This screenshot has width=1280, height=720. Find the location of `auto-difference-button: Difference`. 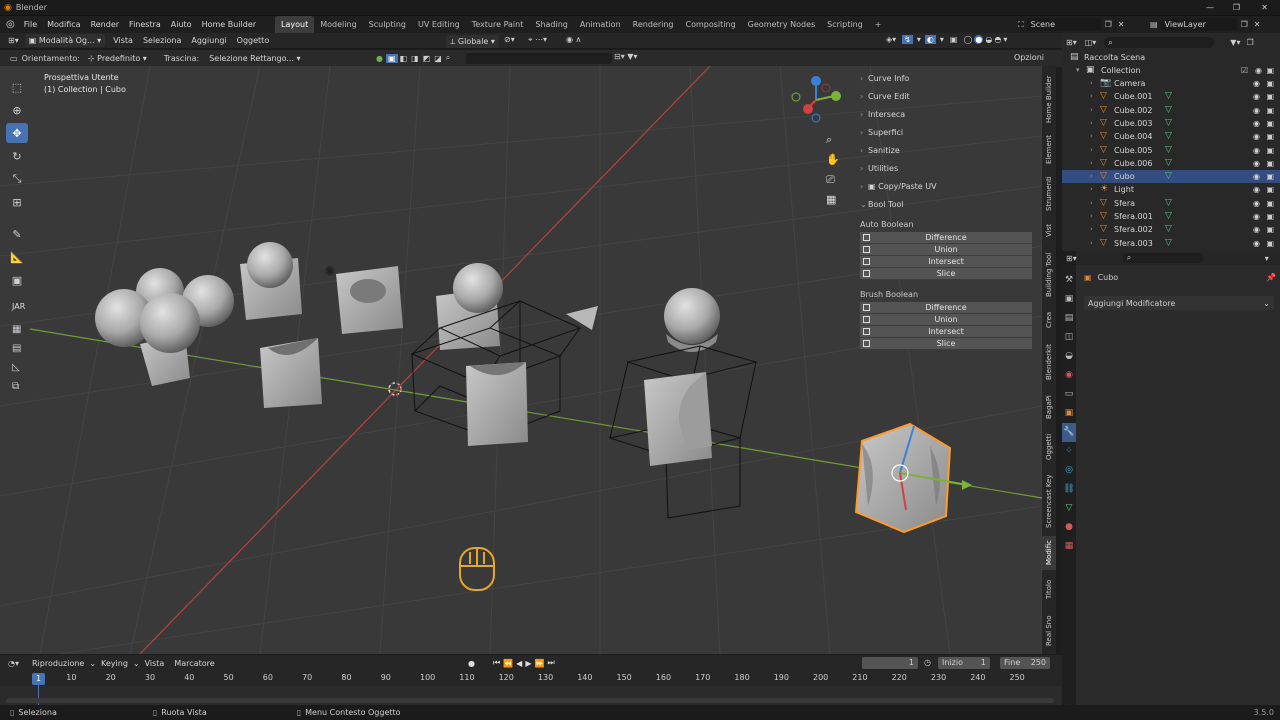

auto-difference-button: Difference is located at coordinates (946, 238).